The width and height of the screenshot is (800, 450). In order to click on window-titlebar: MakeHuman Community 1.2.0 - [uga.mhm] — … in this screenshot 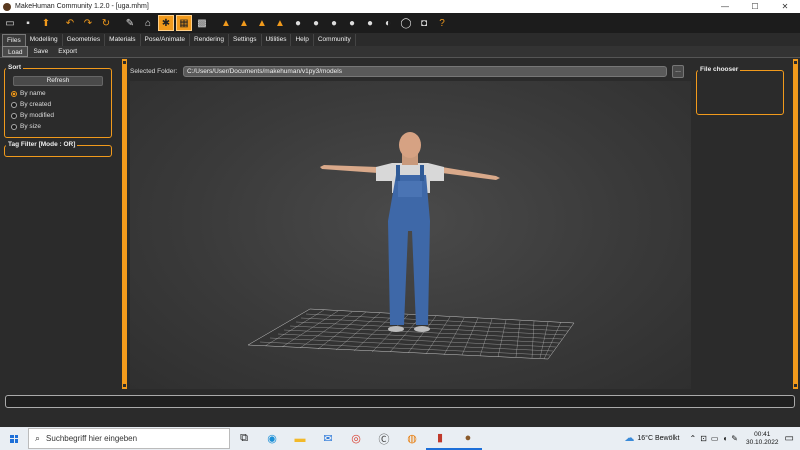, I will do `click(400, 6)`.